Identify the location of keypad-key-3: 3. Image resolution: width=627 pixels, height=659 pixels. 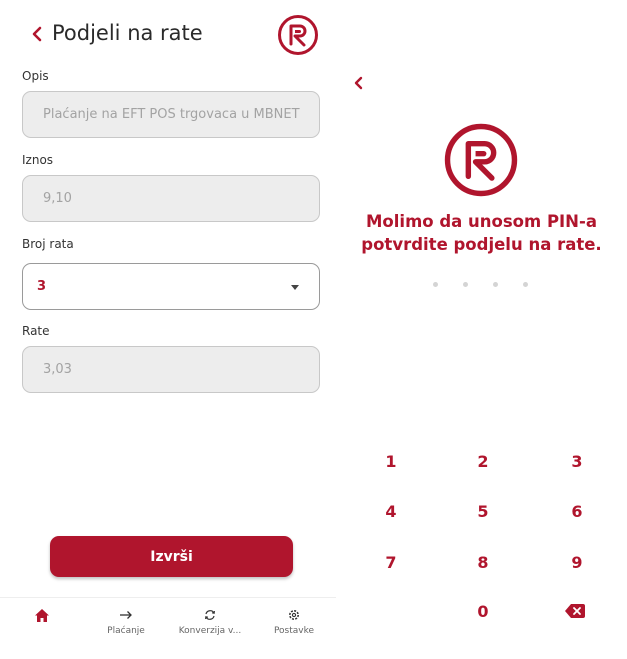
(577, 462).